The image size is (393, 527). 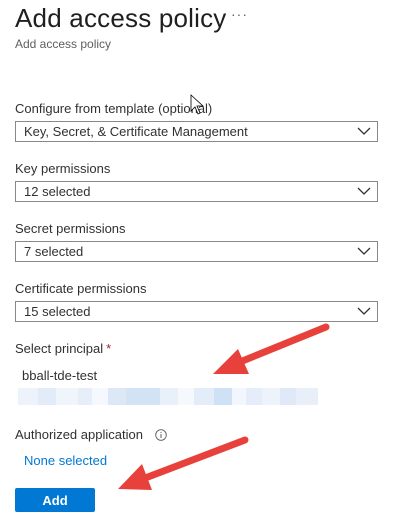 What do you see at coordinates (196, 251) in the screenshot?
I see `secret-permissions-dropdown: 7 selected` at bounding box center [196, 251].